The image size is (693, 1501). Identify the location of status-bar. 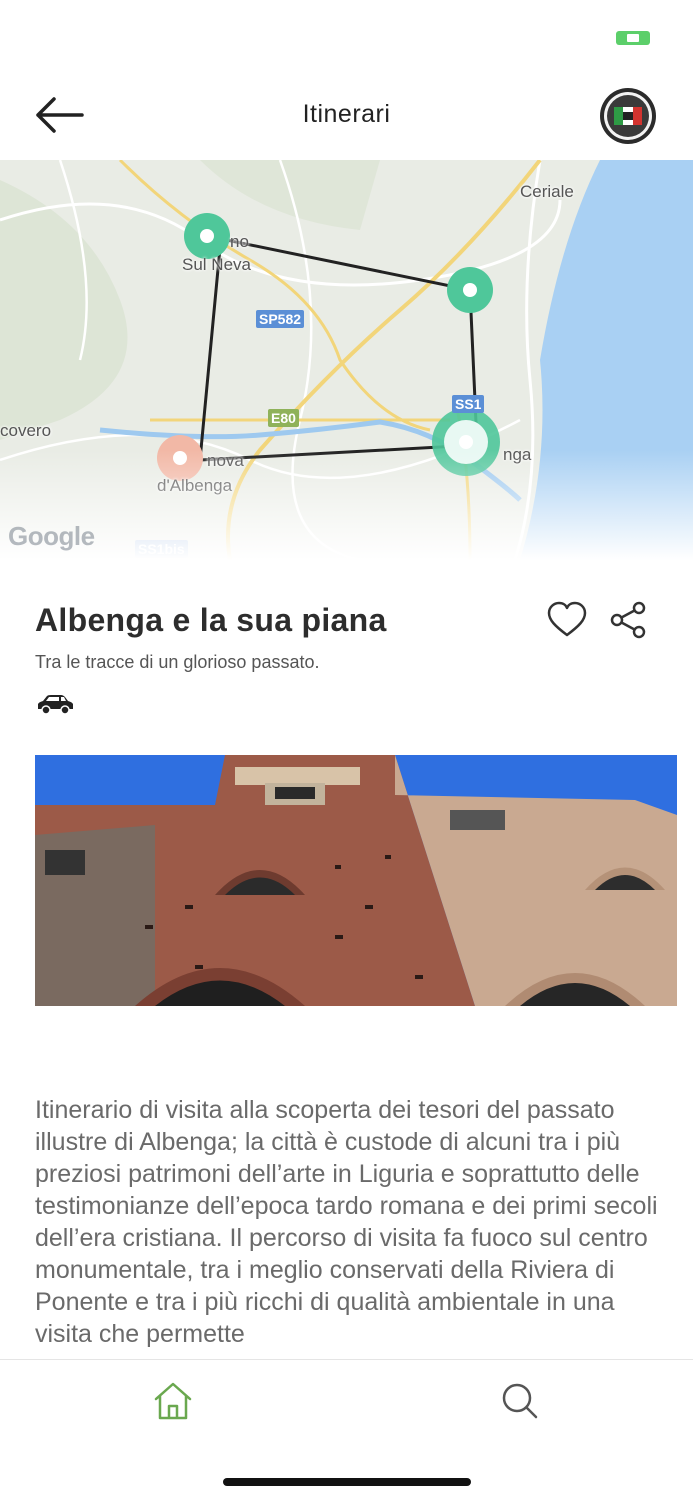
(346, 35).